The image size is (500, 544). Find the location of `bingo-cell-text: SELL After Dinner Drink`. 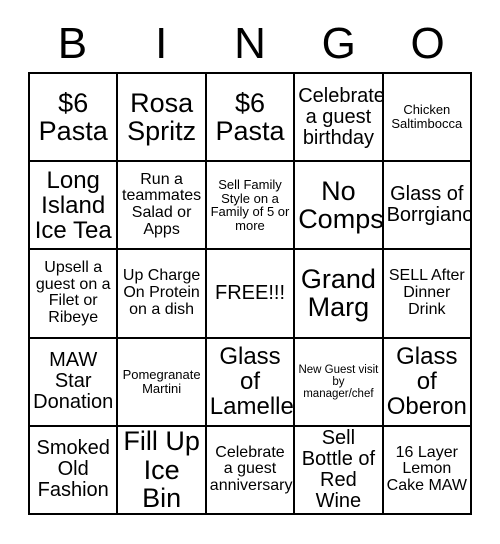

bingo-cell-text: SELL After Dinner Drink is located at coordinates (426, 292).